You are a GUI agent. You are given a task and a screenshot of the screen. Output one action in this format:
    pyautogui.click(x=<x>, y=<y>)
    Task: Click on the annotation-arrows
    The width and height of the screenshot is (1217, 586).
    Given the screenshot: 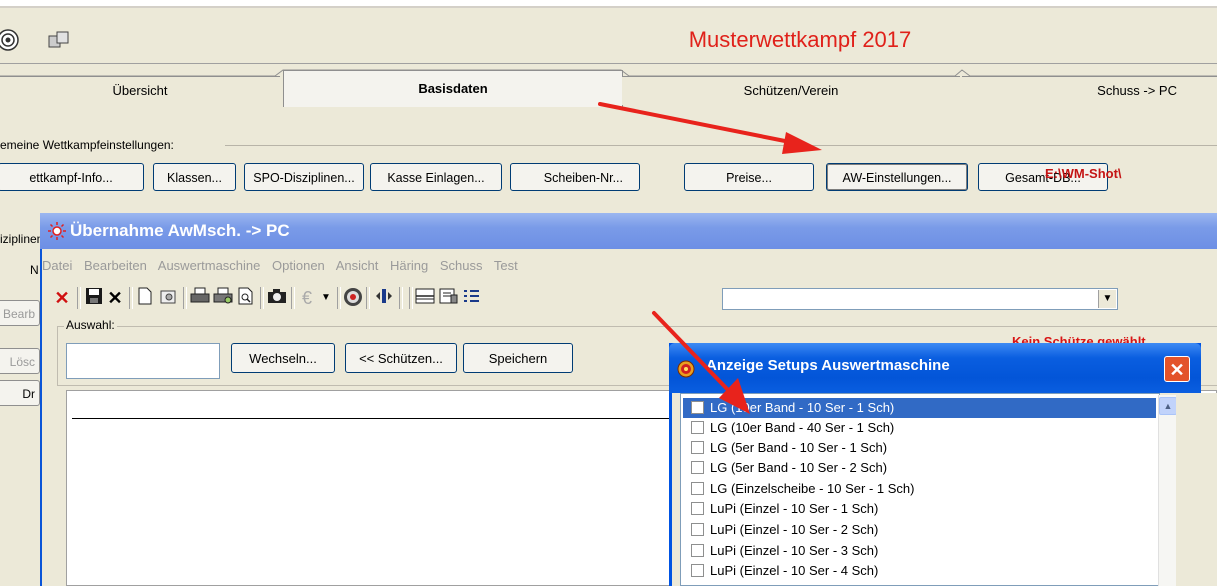 What is the action you would take?
    pyautogui.click(x=710, y=258)
    